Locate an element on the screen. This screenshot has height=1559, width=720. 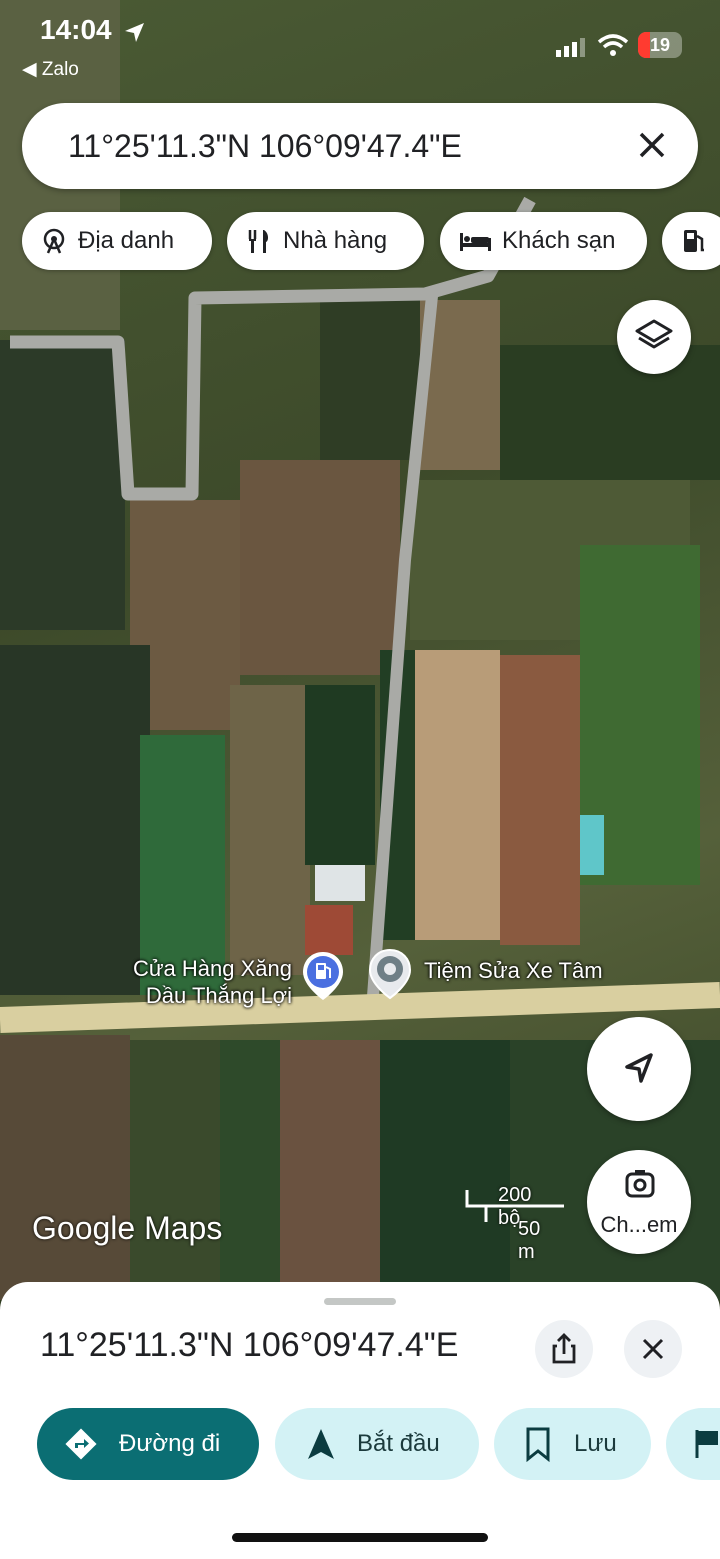
place-title: 11°25'11.3"N 106°09'47.4"E is located at coordinates (249, 1345).